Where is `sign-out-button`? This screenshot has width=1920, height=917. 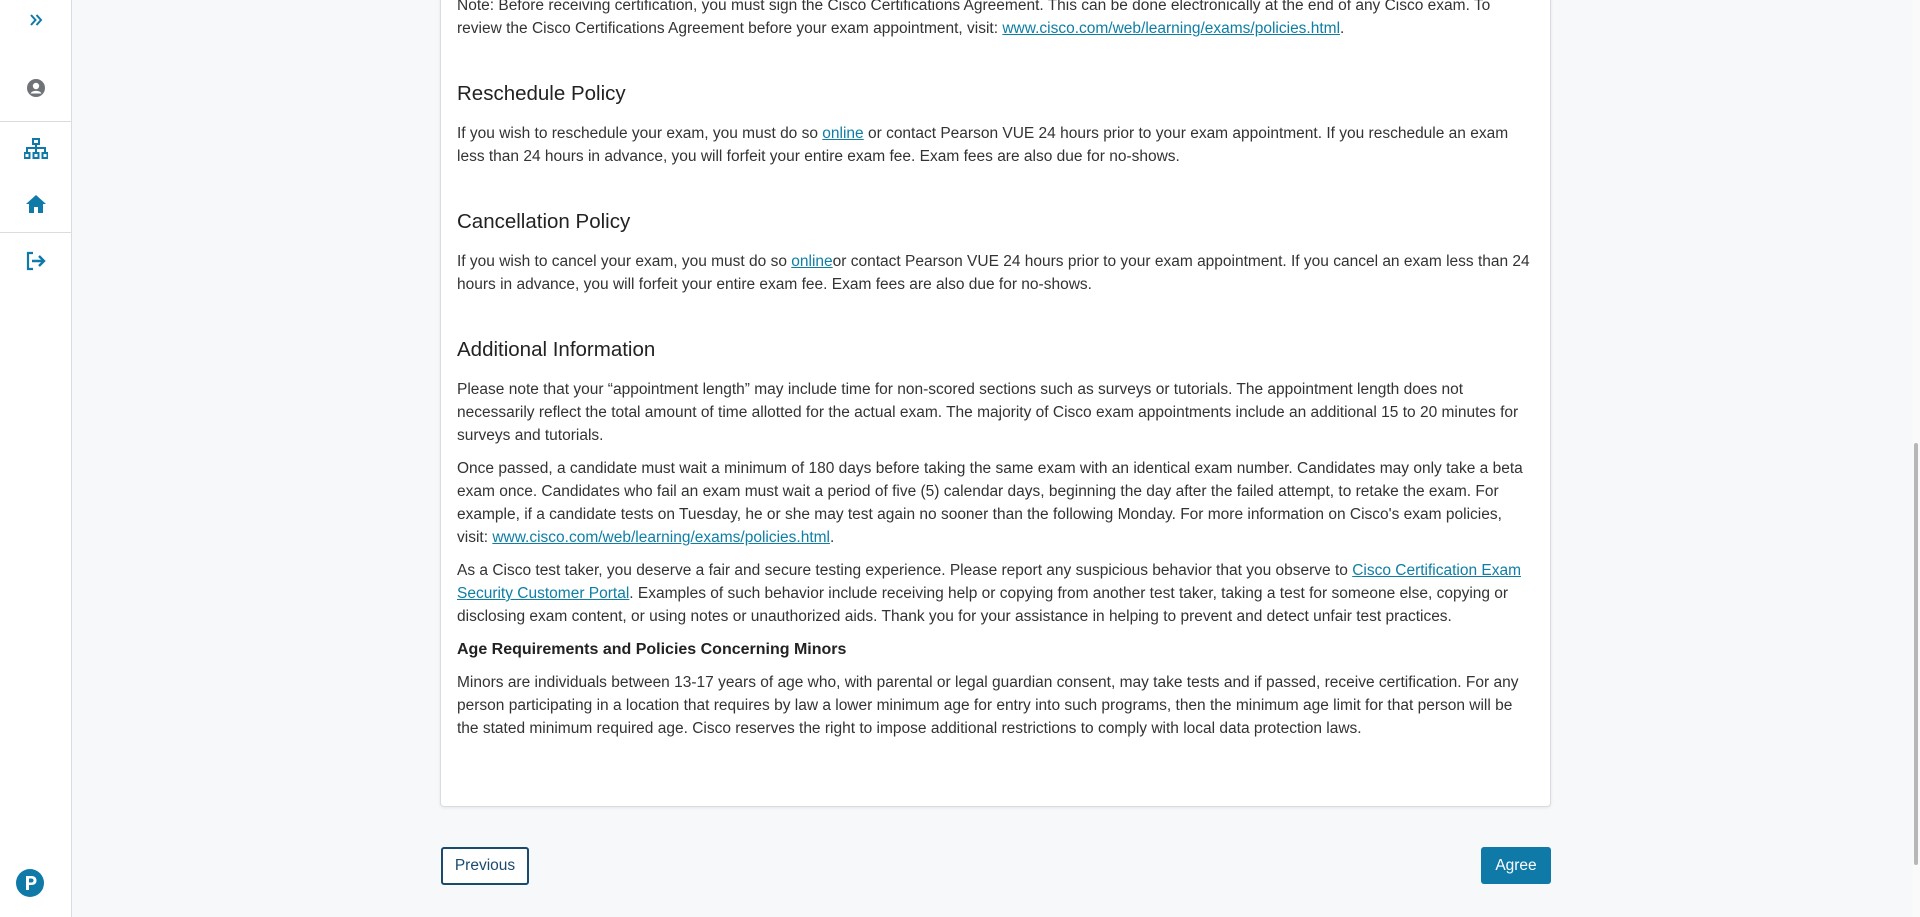 sign-out-button is located at coordinates (36, 261).